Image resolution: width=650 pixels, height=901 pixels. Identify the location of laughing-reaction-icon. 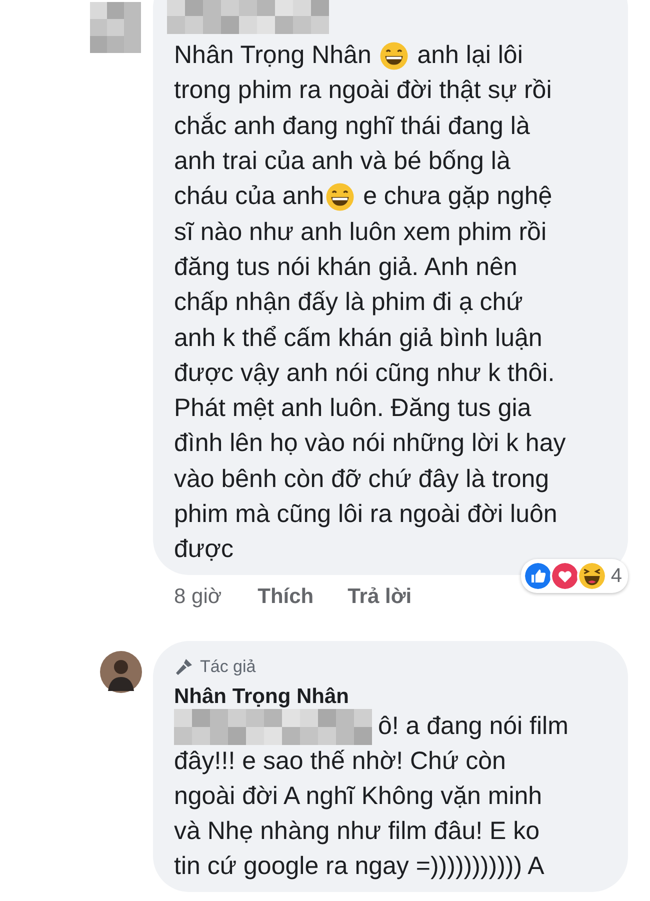
(591, 576).